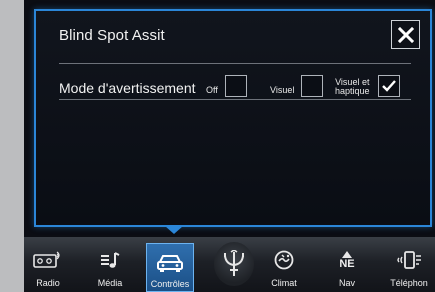 Image resolution: width=435 pixels, height=292 pixels. What do you see at coordinates (346, 283) in the screenshot?
I see `nav-navigation-label: Nav` at bounding box center [346, 283].